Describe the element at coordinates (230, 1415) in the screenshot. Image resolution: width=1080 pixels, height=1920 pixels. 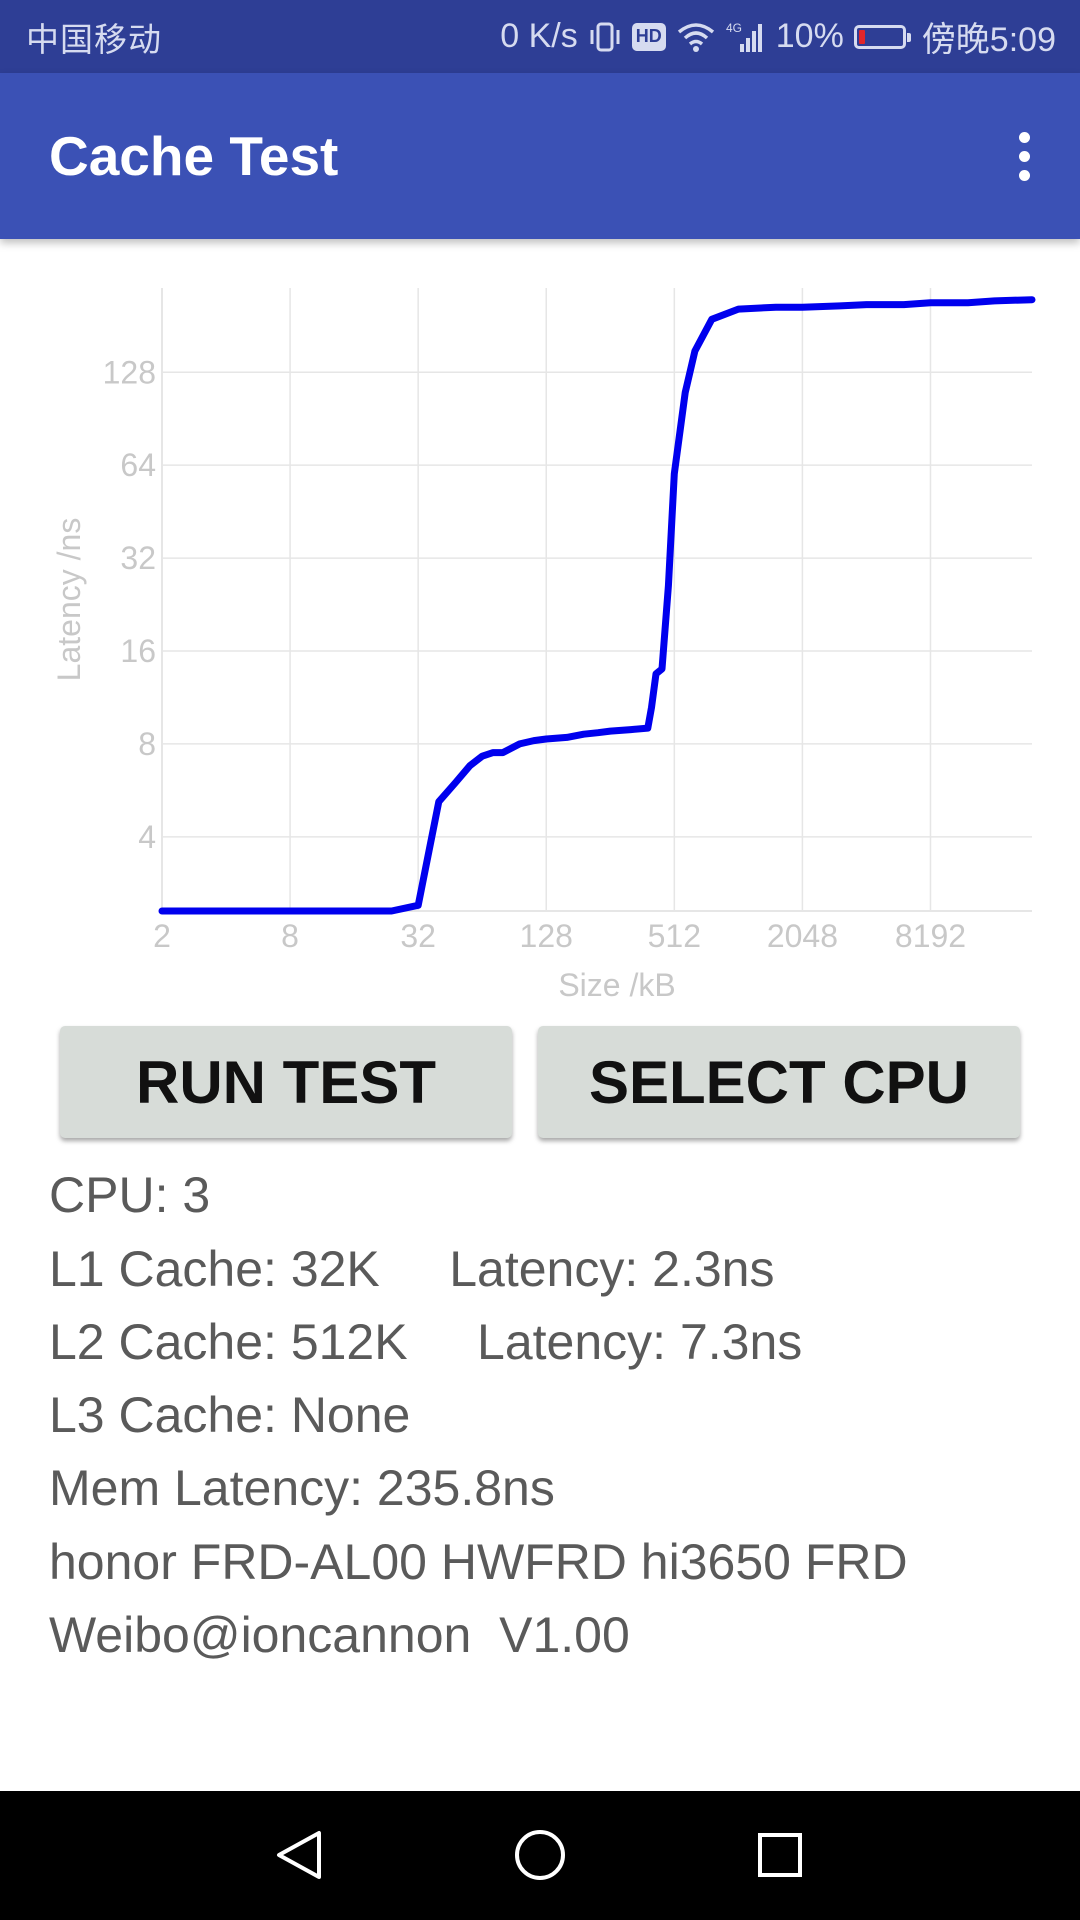
I see `l3-cache-label: L3 Cache: None` at that location.